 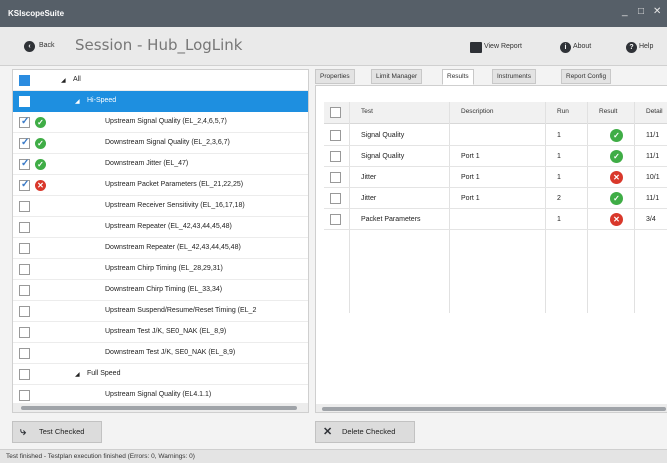 I want to click on cell-test: Jitter, so click(x=369, y=198).